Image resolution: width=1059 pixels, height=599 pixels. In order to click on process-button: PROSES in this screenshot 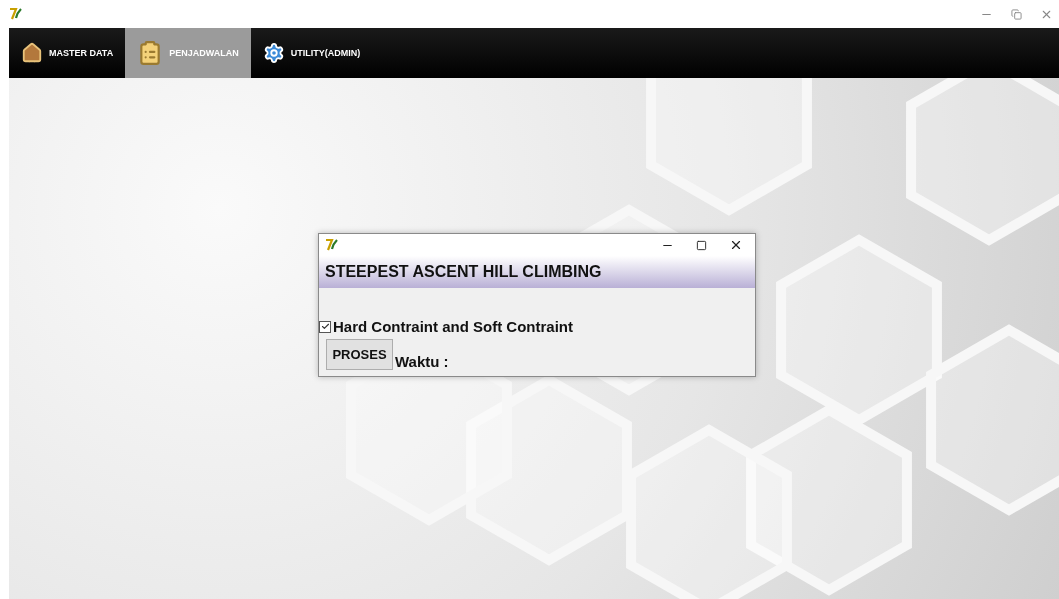, I will do `click(359, 354)`.